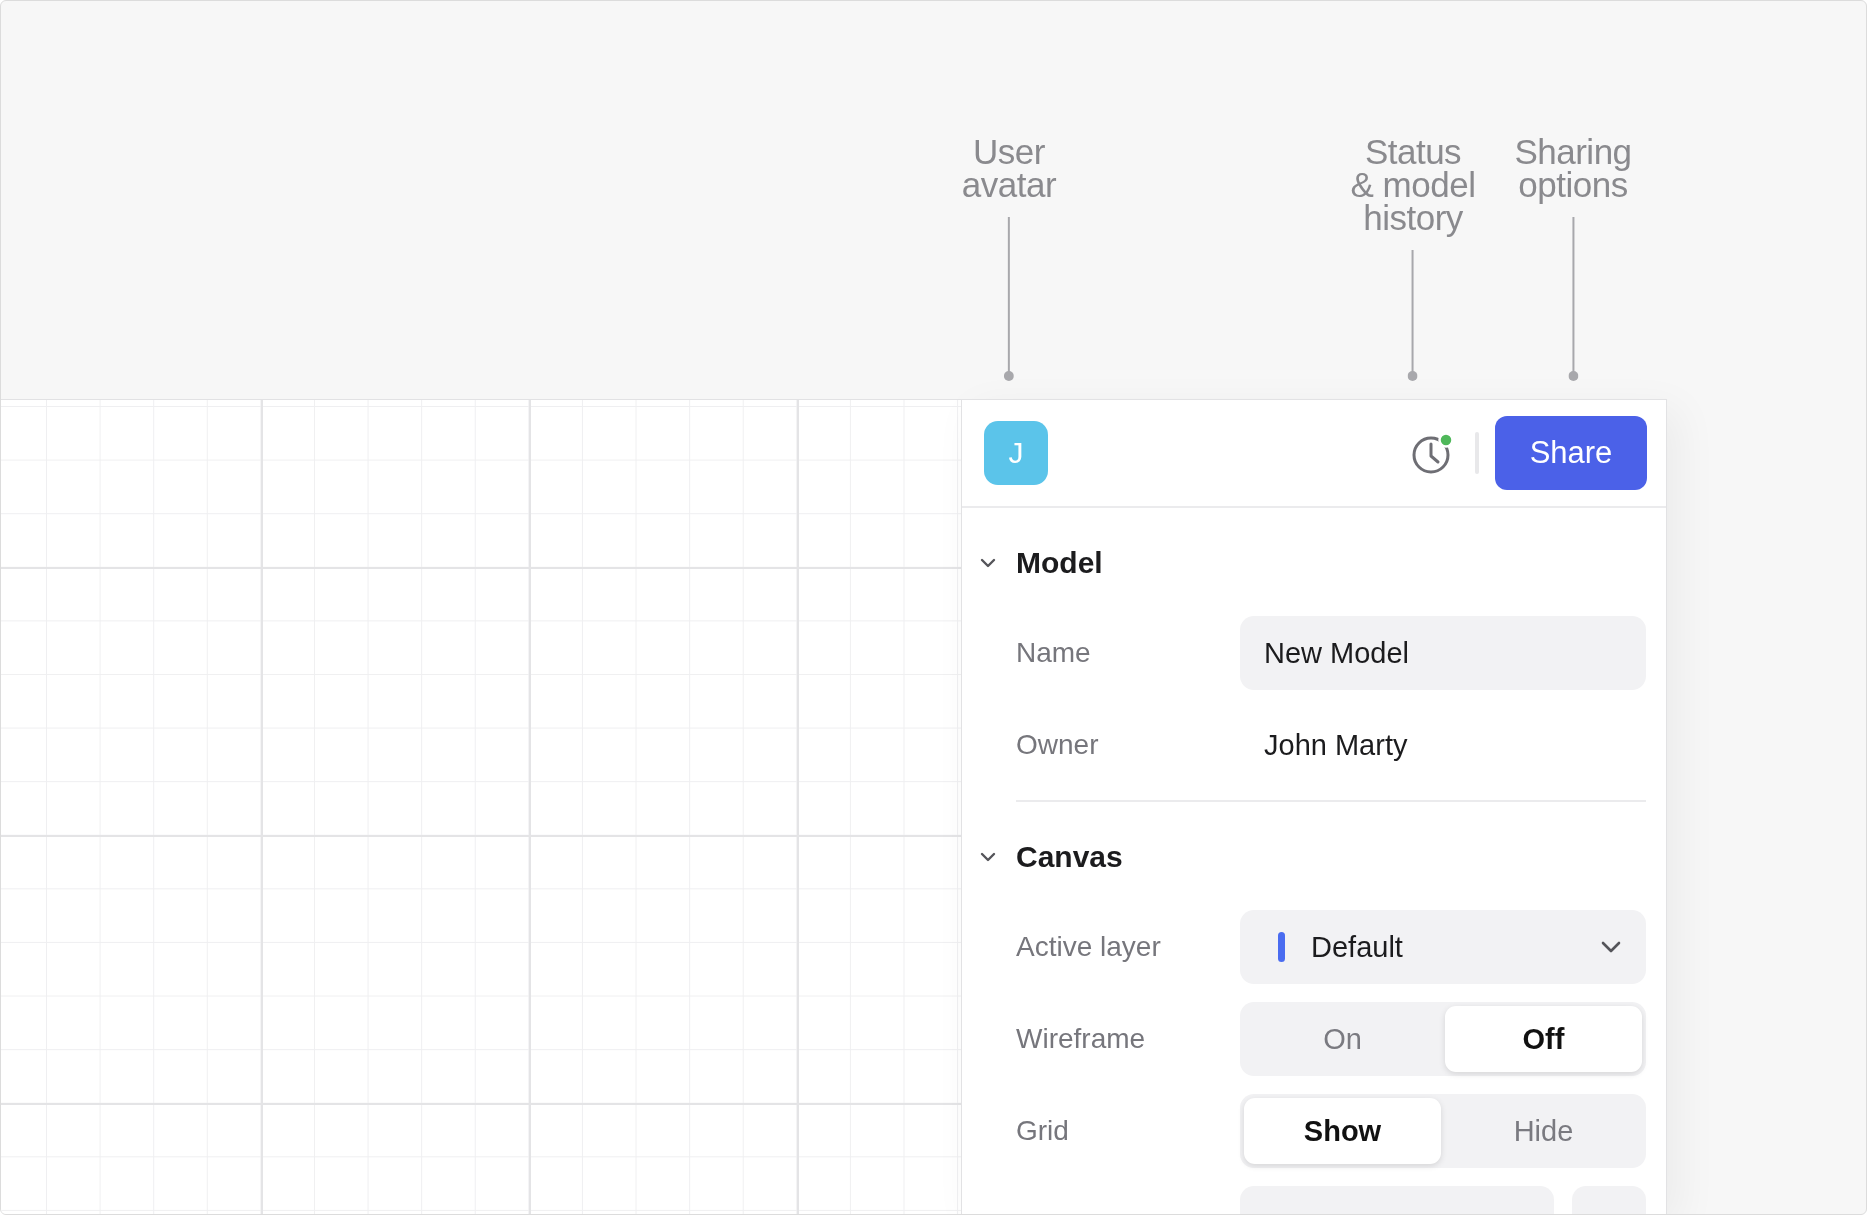  Describe the element at coordinates (1611, 947) in the screenshot. I see `chevron-down-icon` at that location.